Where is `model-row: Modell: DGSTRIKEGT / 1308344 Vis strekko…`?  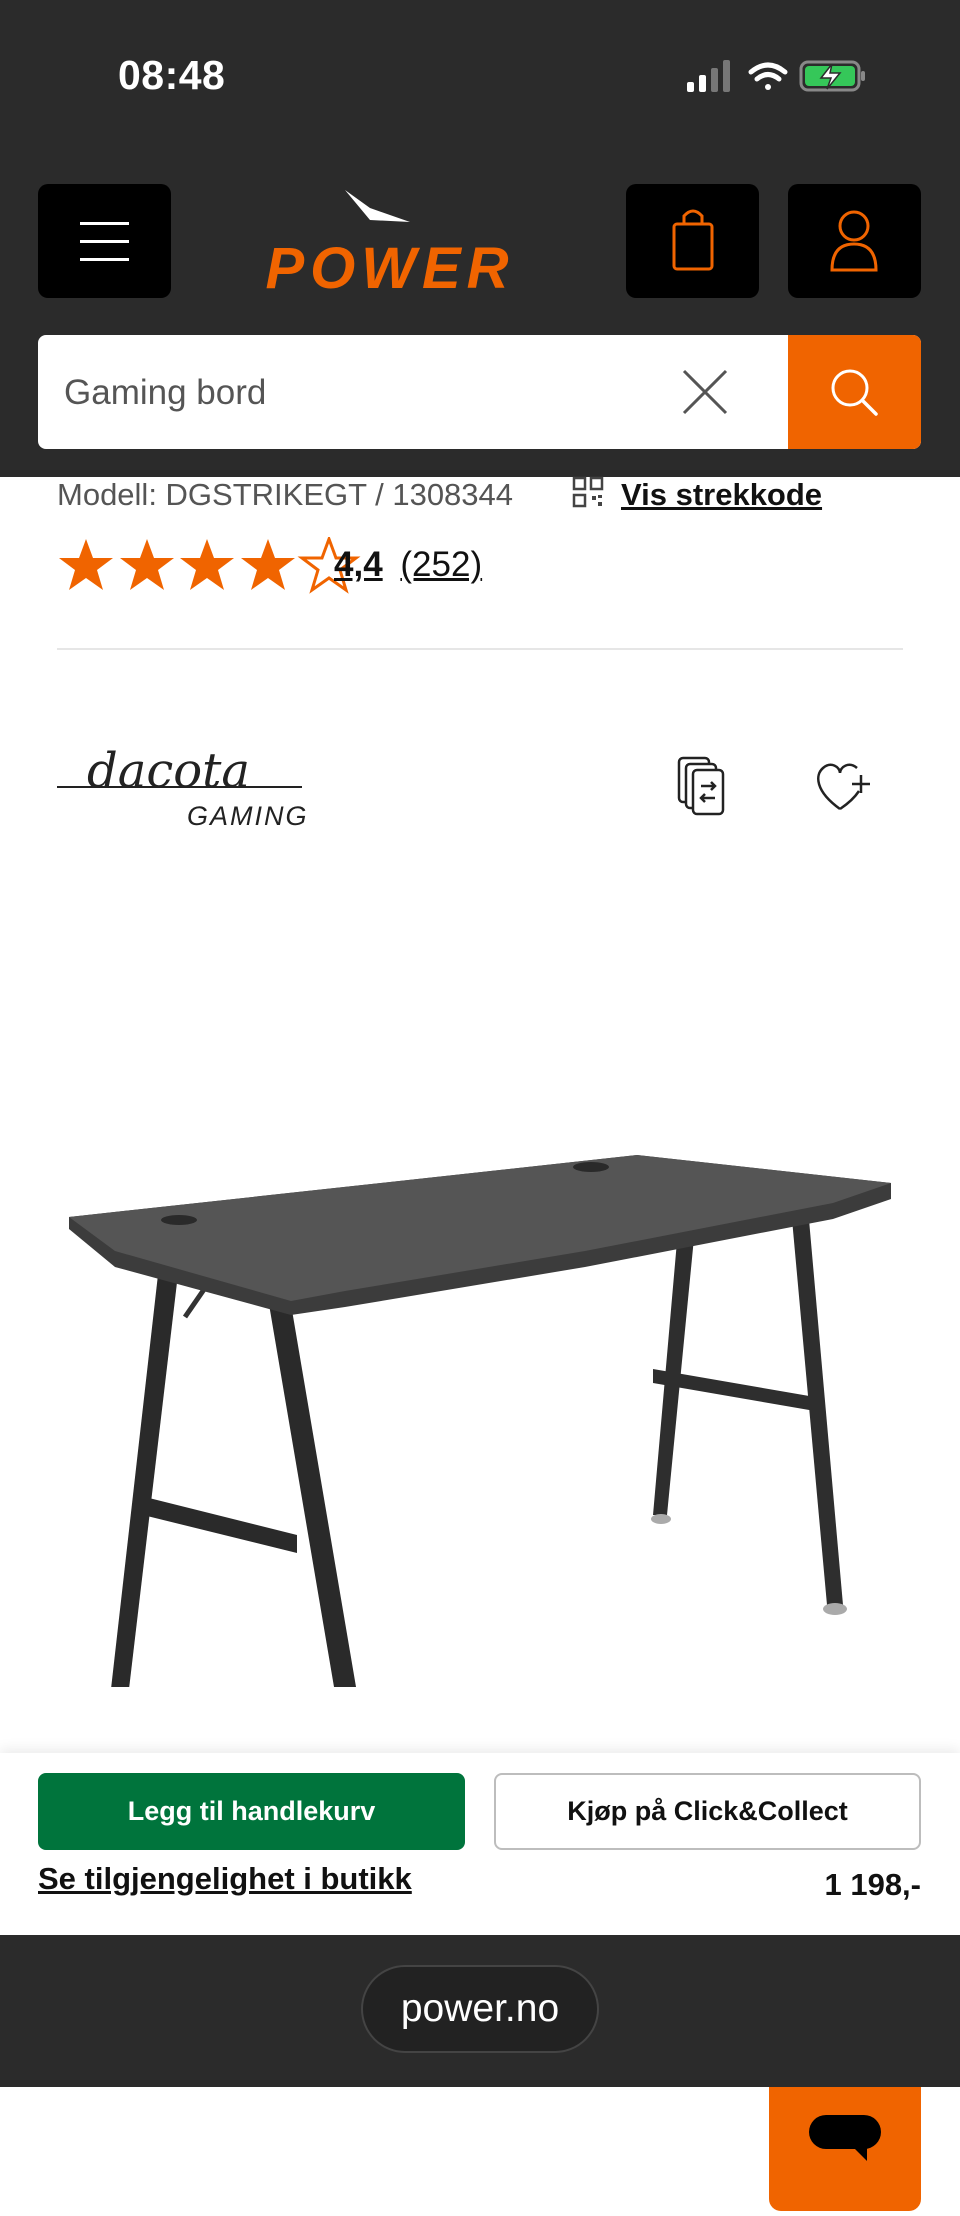
model-row: Modell: DGSTRIKEGT / 1308344 Vis strekko… is located at coordinates (487, 496).